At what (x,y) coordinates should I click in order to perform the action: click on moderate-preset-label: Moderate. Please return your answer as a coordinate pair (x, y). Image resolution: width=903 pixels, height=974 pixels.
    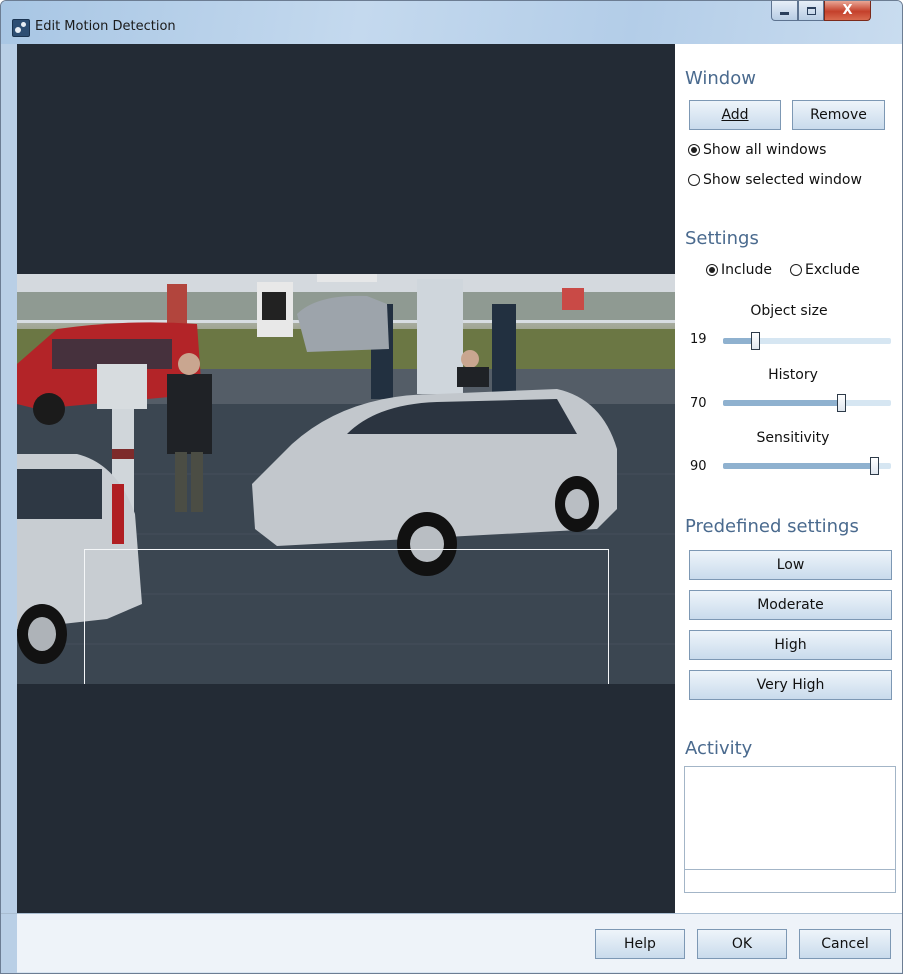
    Looking at the image, I should click on (790, 605).